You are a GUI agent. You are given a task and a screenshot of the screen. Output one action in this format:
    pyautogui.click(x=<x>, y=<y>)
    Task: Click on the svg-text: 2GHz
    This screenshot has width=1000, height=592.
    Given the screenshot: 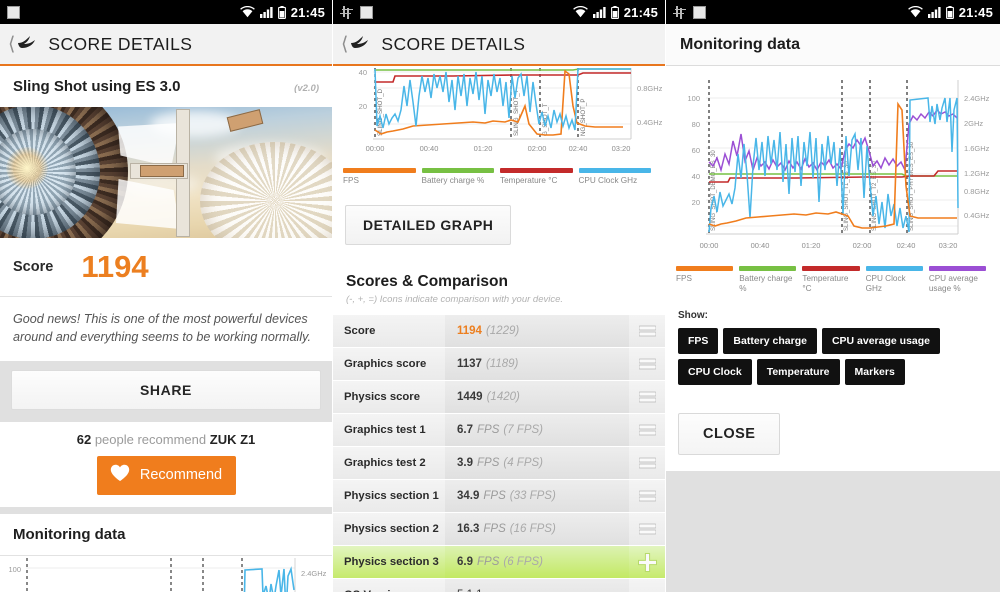 What is the action you would take?
    pyautogui.click(x=973, y=123)
    